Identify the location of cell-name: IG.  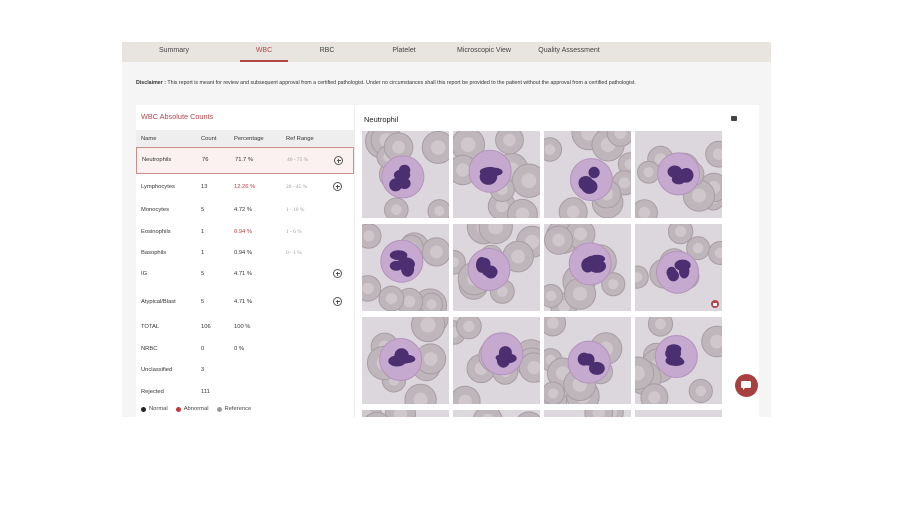
(144, 274).